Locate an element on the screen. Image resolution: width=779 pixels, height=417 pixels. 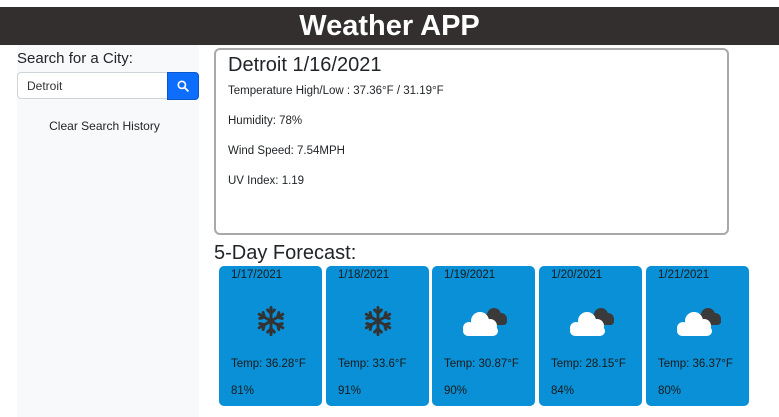
app-header: Weather APP is located at coordinates (389, 26).